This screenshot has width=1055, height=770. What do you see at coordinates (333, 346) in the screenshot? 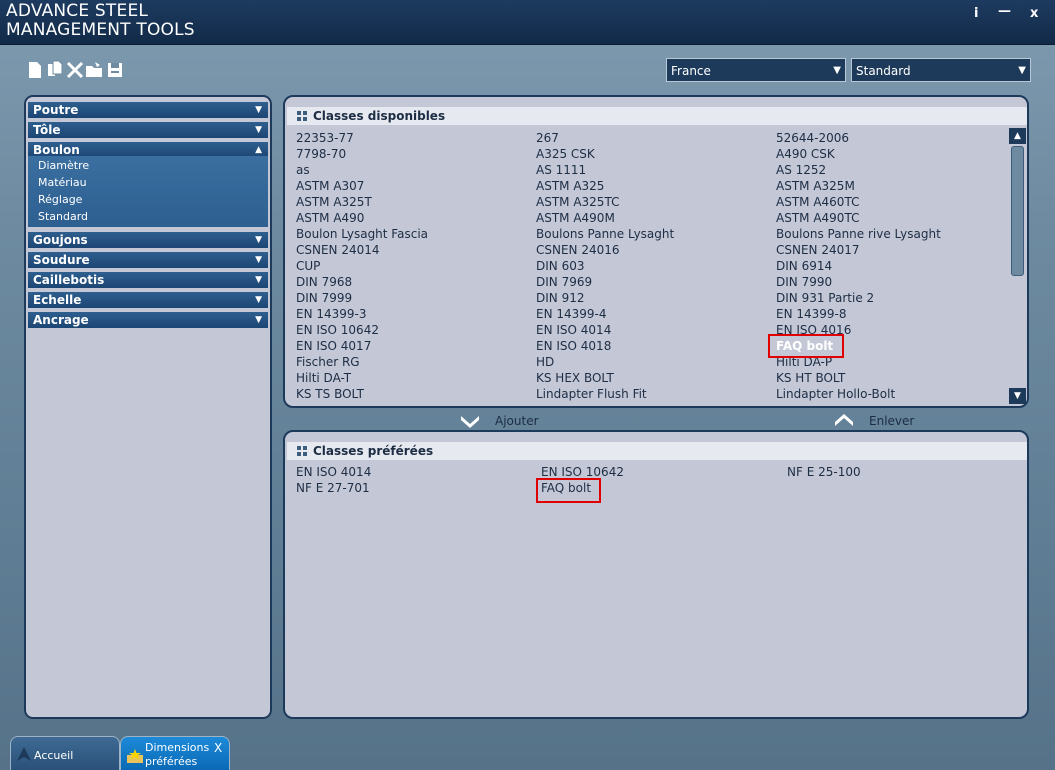
I see `class-list-item: EN ISO 4017` at bounding box center [333, 346].